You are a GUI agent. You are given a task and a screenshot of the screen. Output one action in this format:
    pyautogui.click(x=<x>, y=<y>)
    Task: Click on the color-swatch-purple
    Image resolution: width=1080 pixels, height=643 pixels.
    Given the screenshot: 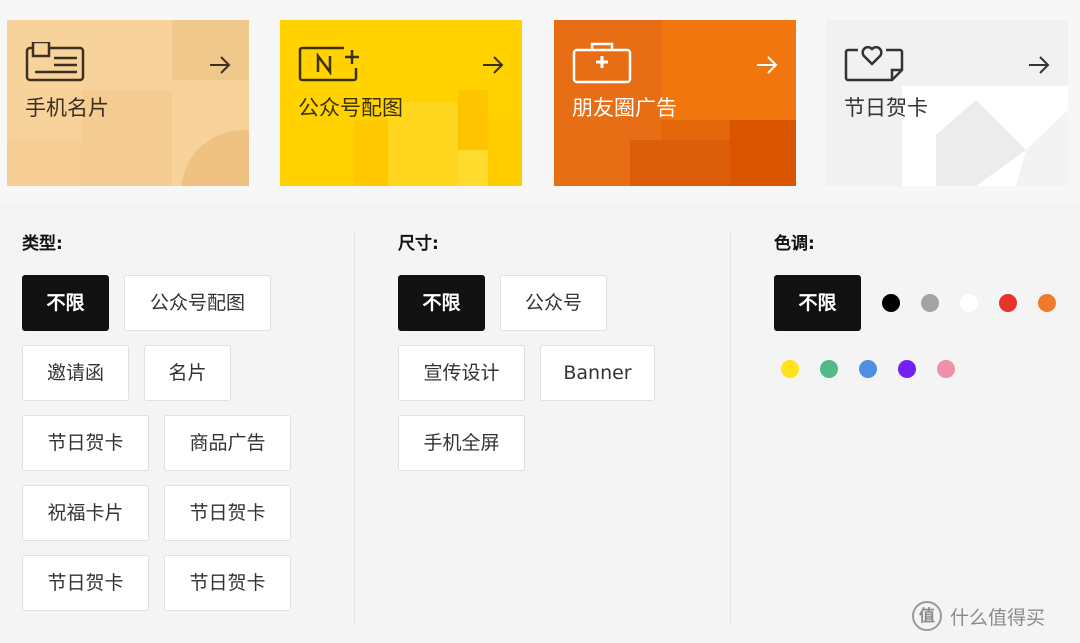 What is the action you would take?
    pyautogui.click(x=907, y=369)
    